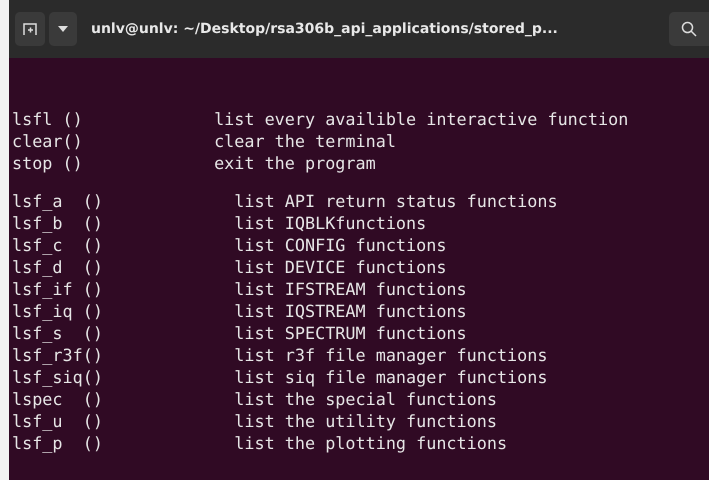 The height and width of the screenshot is (480, 709). Describe the element at coordinates (57, 245) in the screenshot. I see `command-text: lsf_c ()` at that location.